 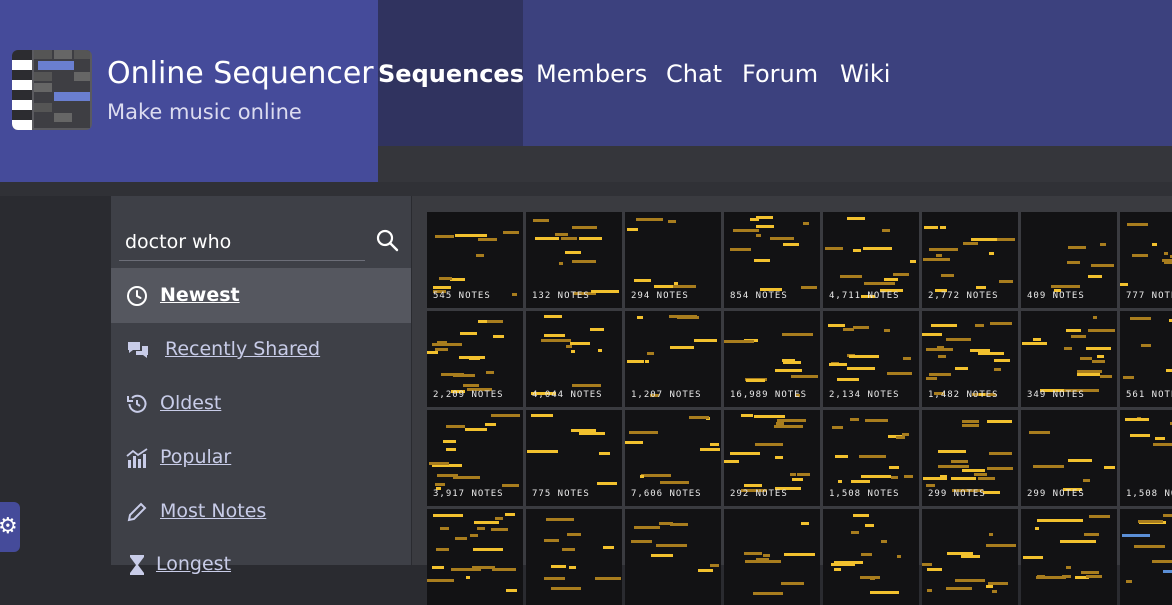 I want to click on note-count-label: 294 NOTES, so click(x=660, y=296).